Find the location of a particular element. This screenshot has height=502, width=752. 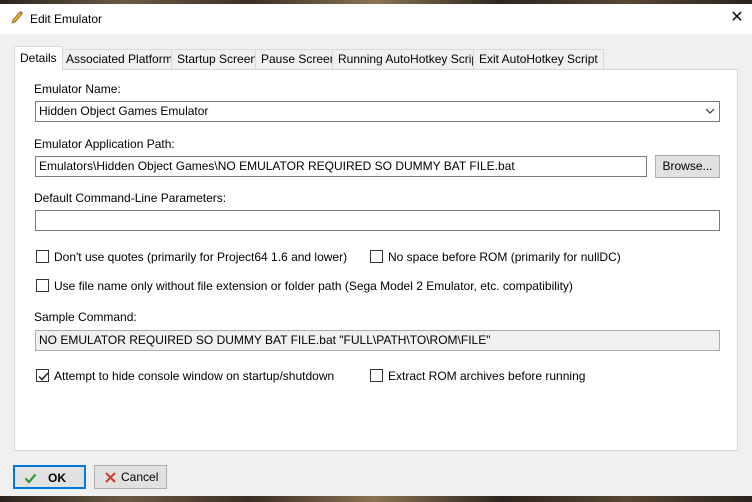

tab-details: Details is located at coordinates (38, 58).